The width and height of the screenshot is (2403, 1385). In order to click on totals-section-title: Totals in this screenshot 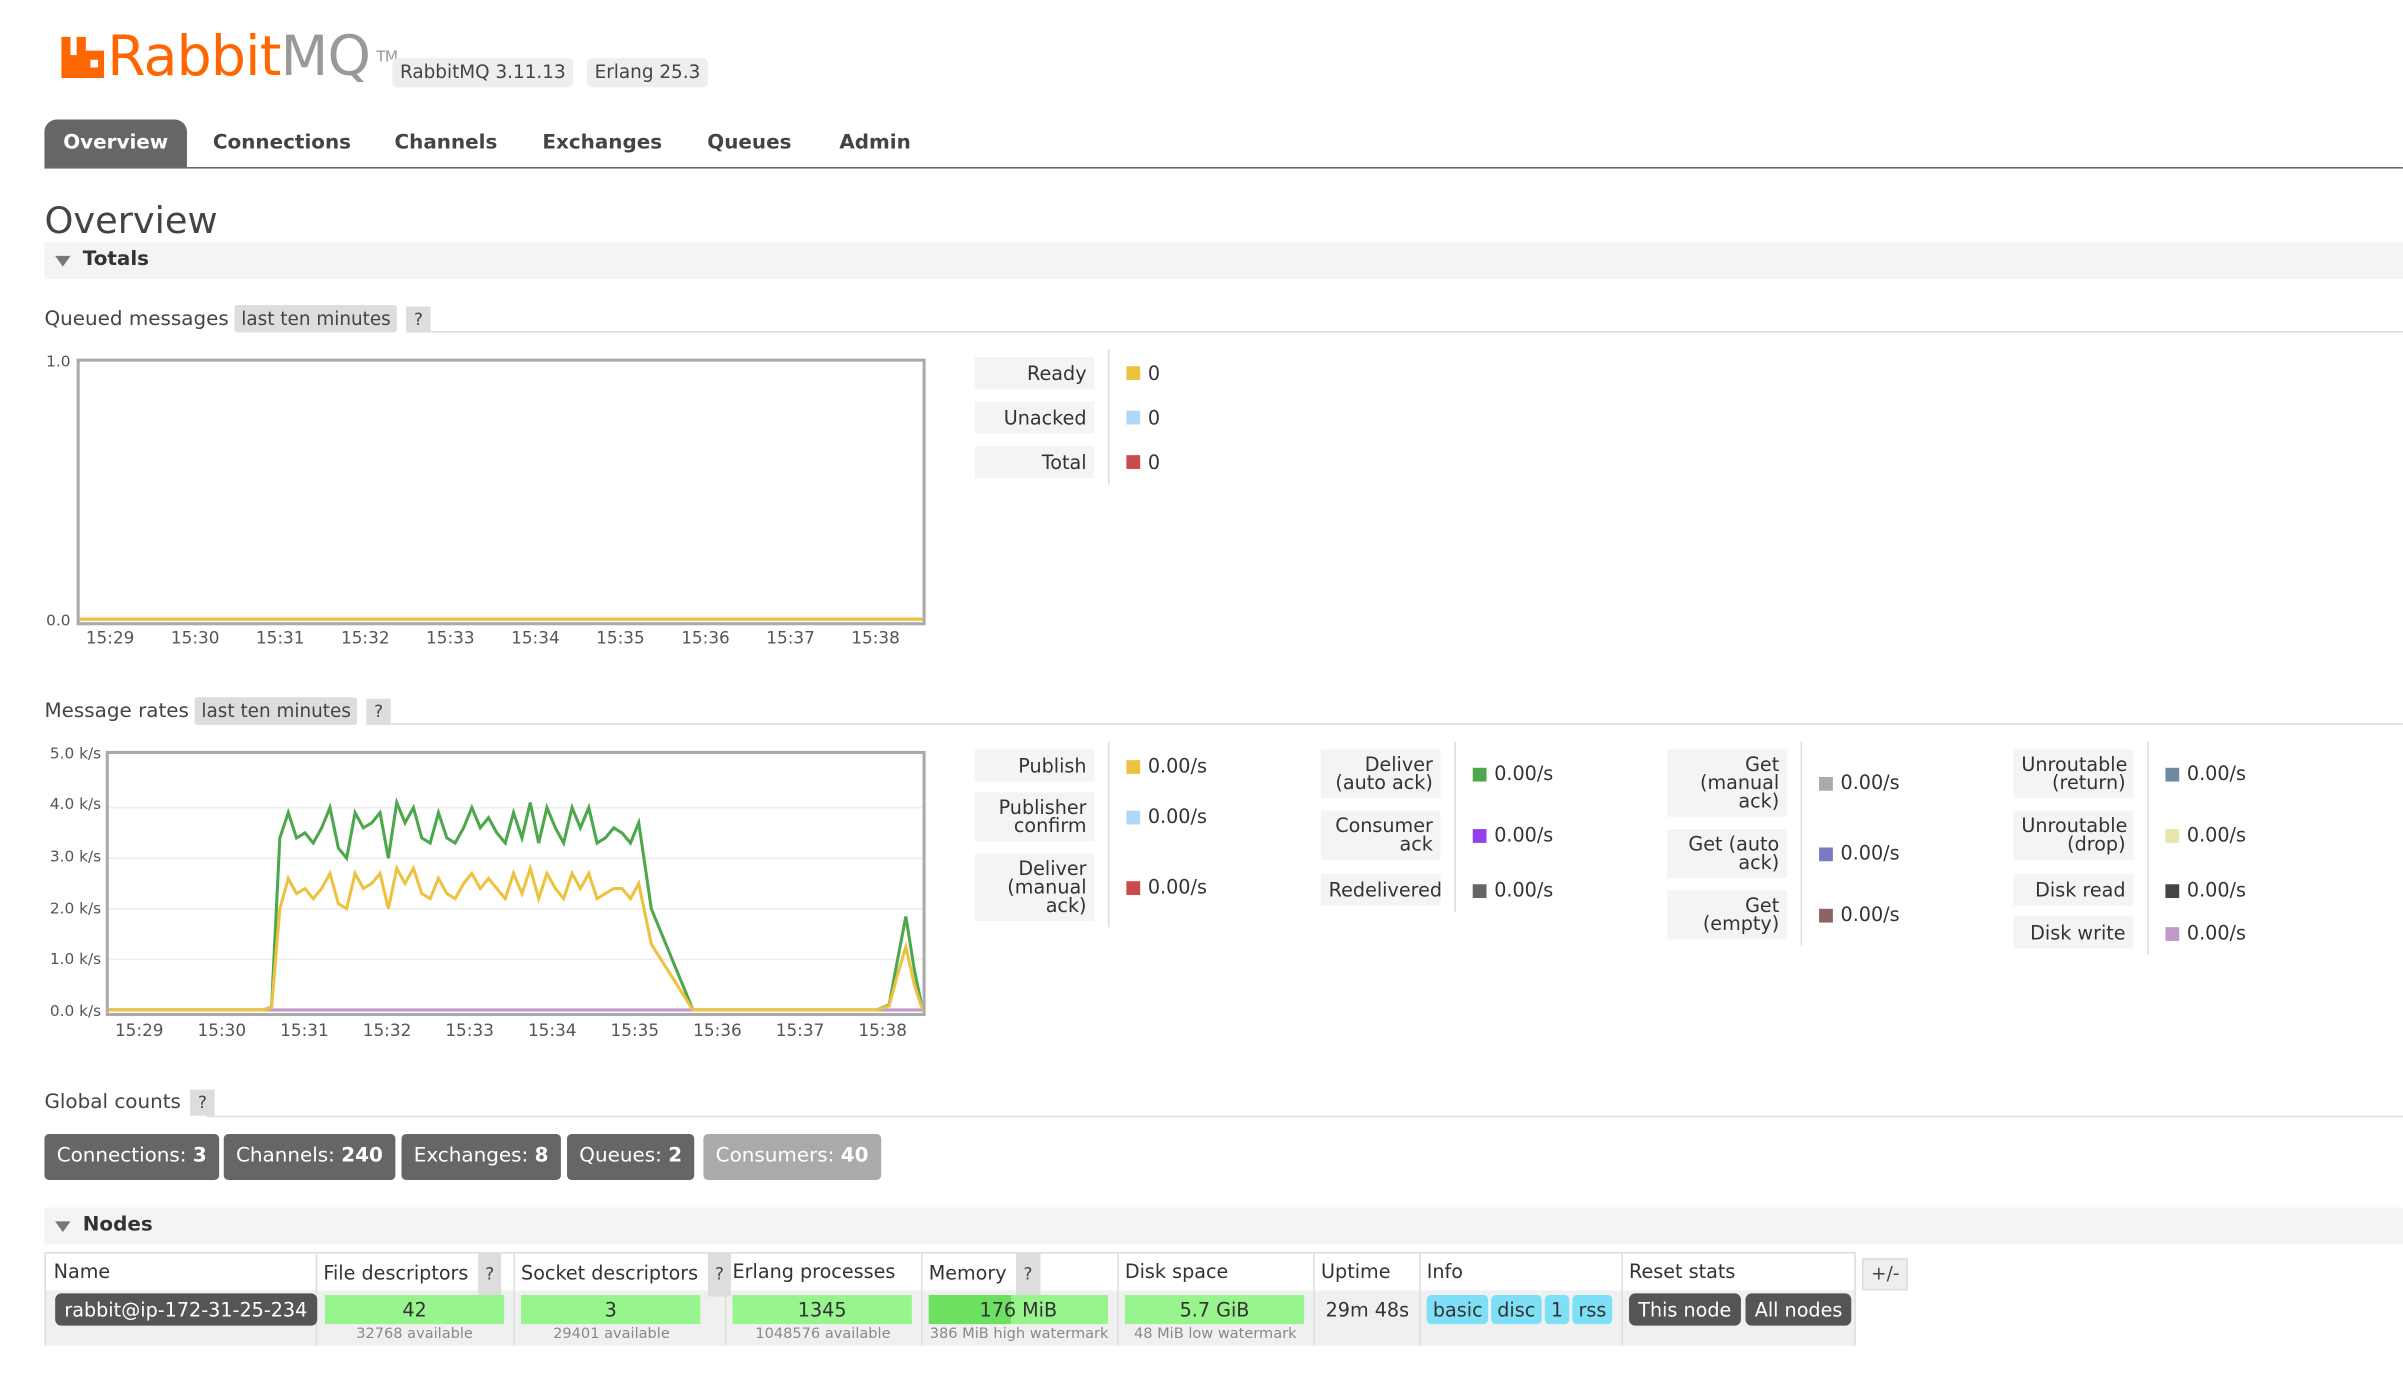, I will do `click(116, 260)`.